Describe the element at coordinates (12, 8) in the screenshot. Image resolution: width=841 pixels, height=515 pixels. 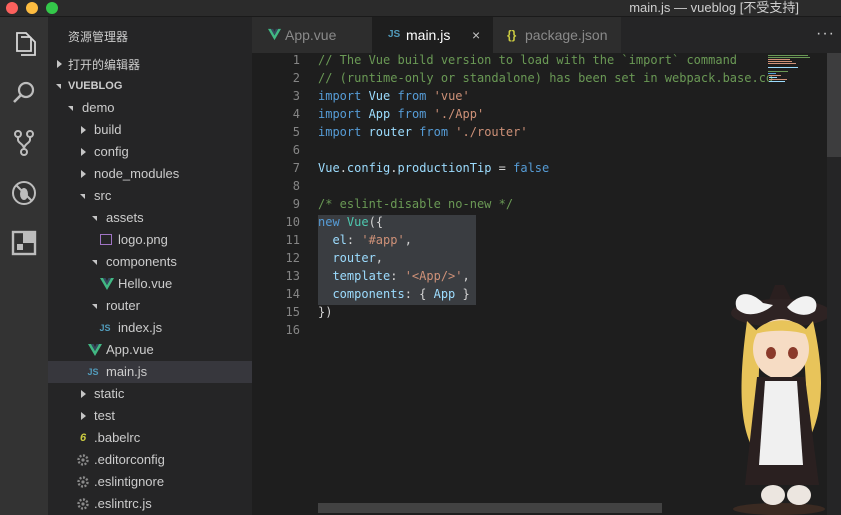
I see `close-window-button` at that location.